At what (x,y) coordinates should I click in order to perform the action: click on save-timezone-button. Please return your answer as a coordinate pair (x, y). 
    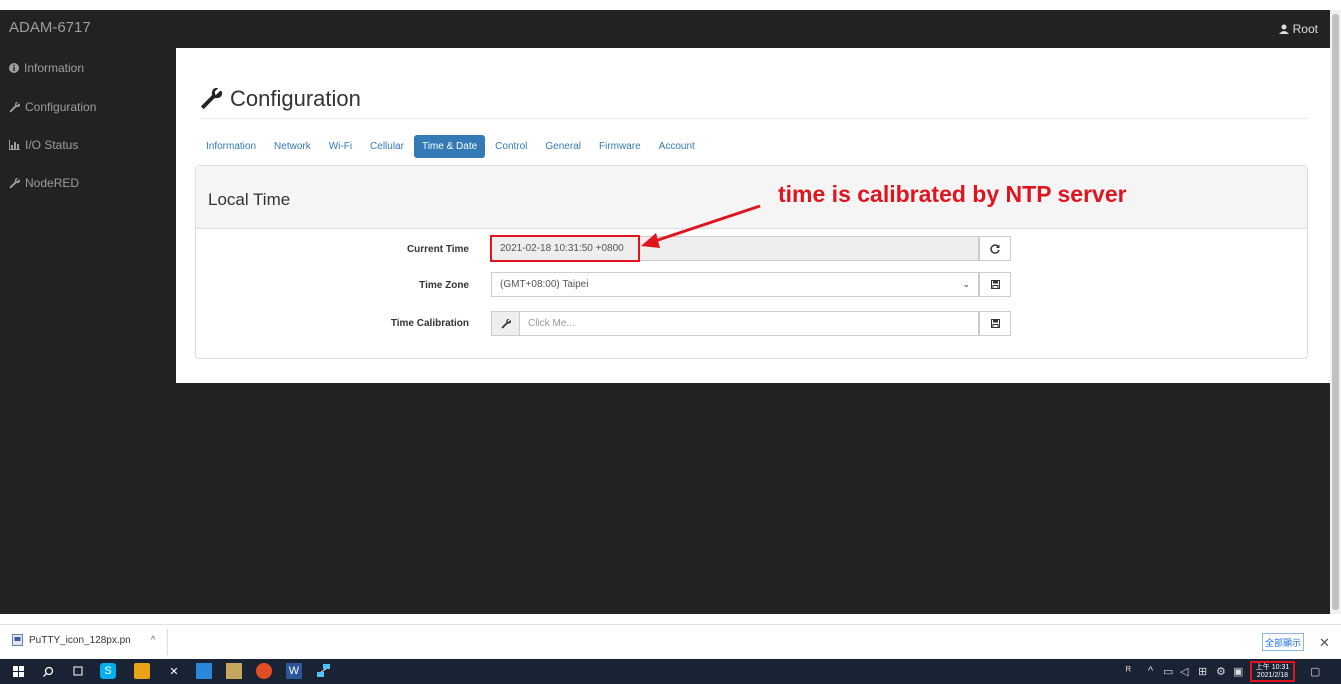
    Looking at the image, I should click on (995, 284).